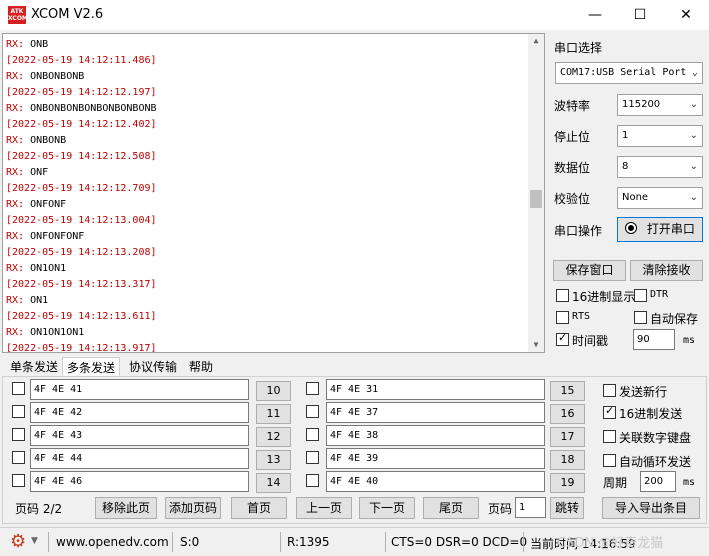 Image resolution: width=709 pixels, height=556 pixels. What do you see at coordinates (666, 270) in the screenshot?
I see `clear-receive-button: 清除接收` at bounding box center [666, 270].